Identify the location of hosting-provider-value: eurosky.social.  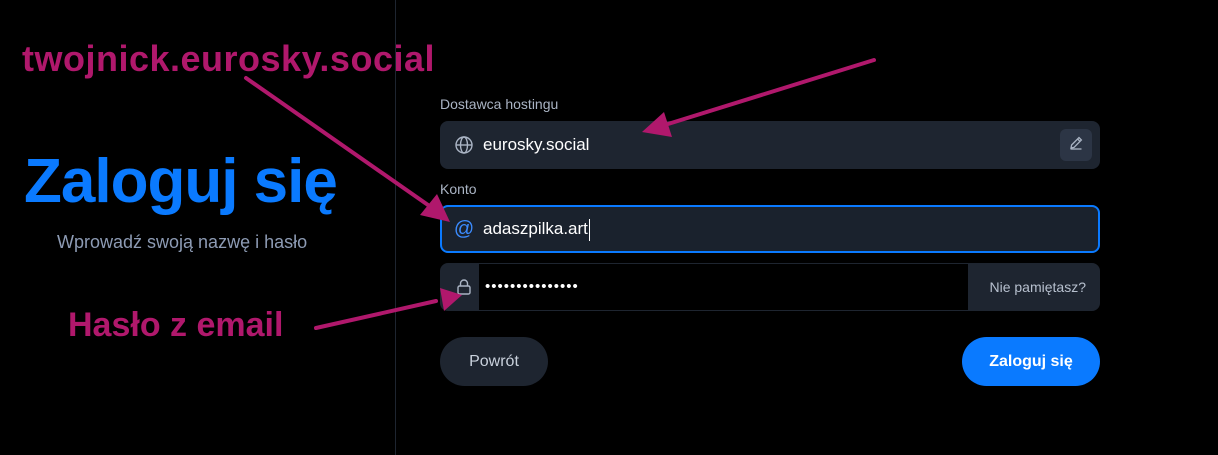
(536, 144).